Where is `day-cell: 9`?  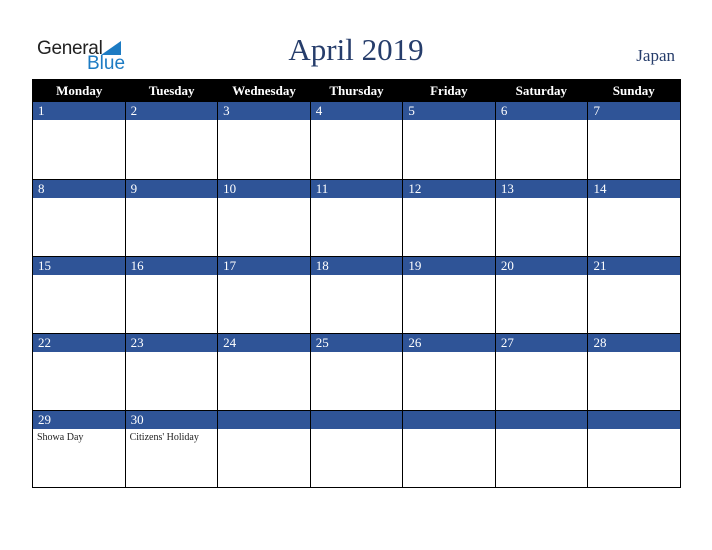 day-cell: 9 is located at coordinates (172, 217).